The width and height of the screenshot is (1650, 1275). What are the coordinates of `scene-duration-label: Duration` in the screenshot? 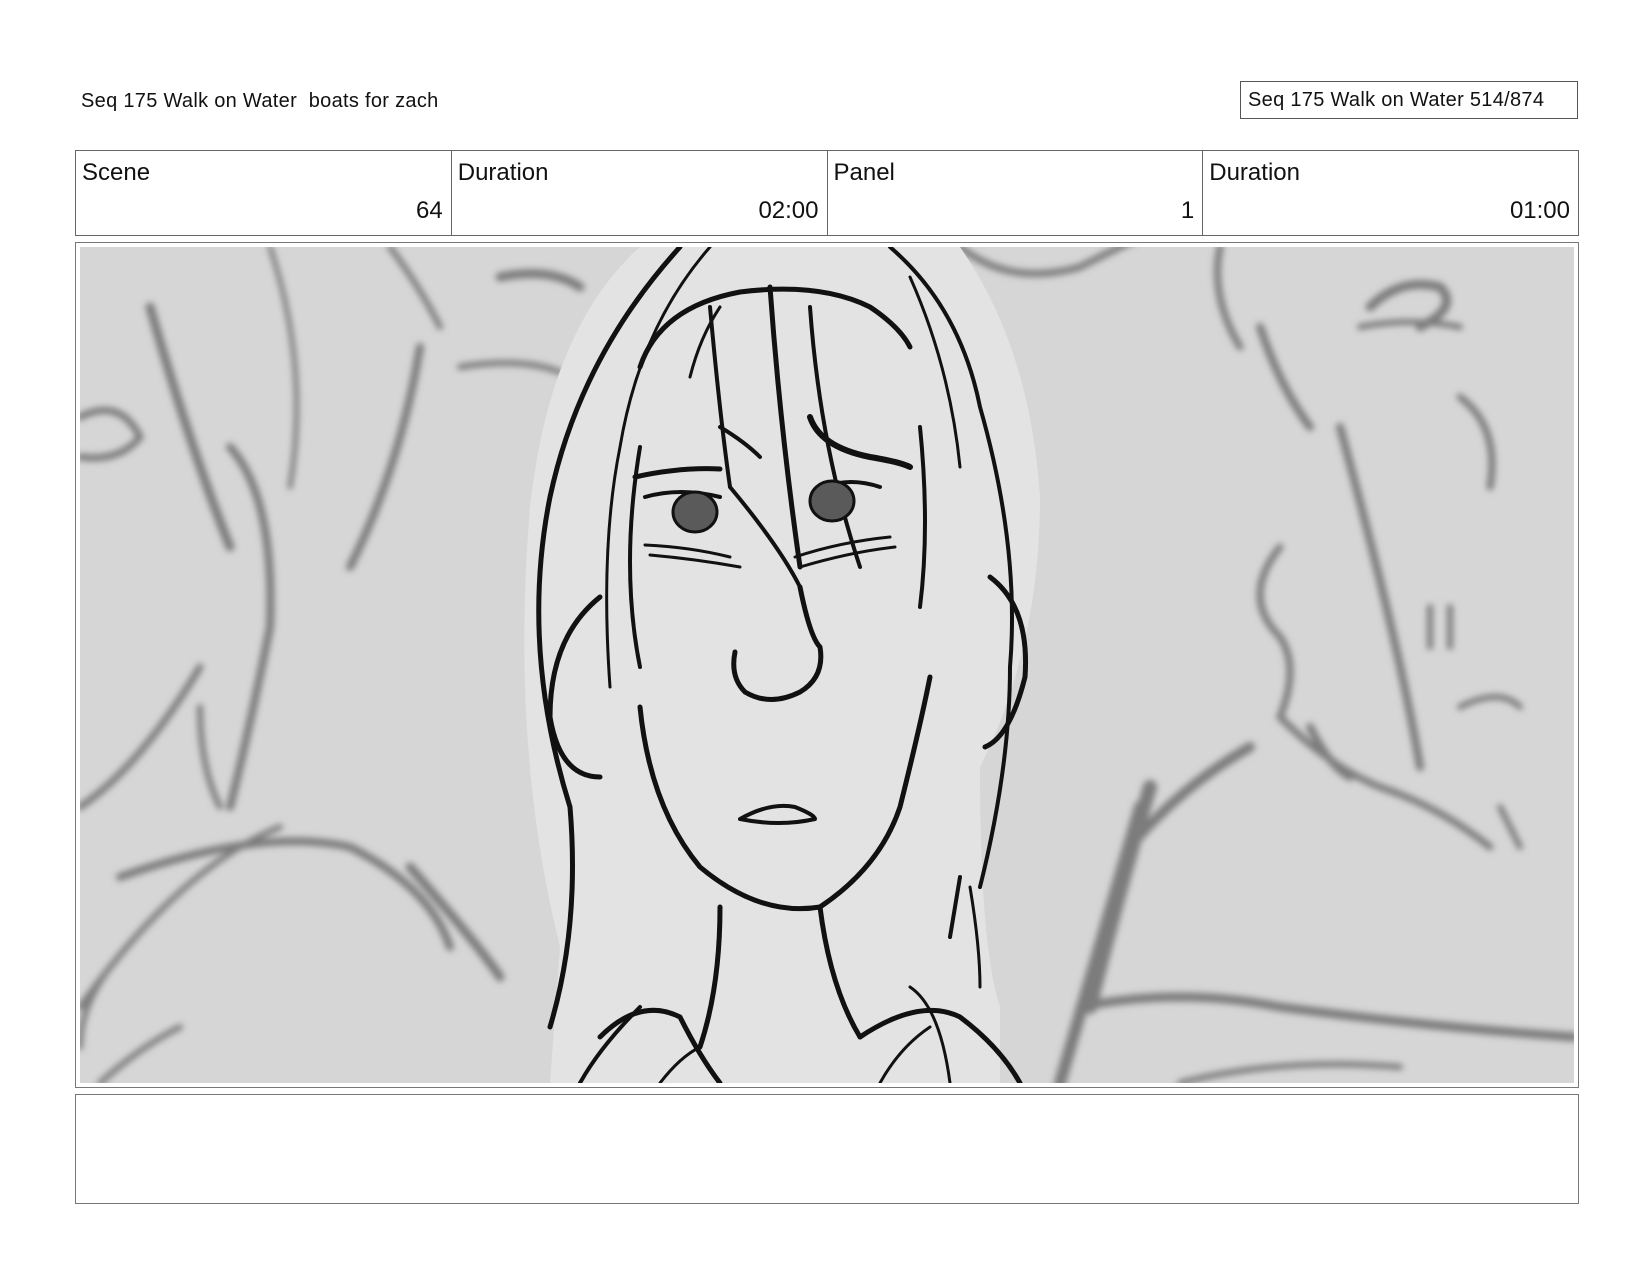 It's located at (503, 172).